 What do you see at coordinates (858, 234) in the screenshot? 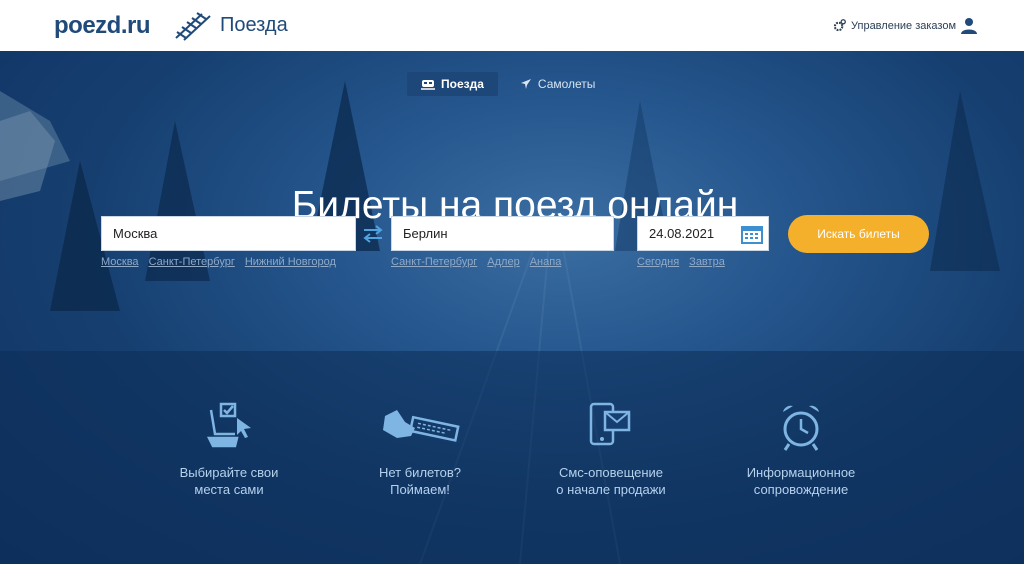
I see `search-tickets-button: Искать билеты` at bounding box center [858, 234].